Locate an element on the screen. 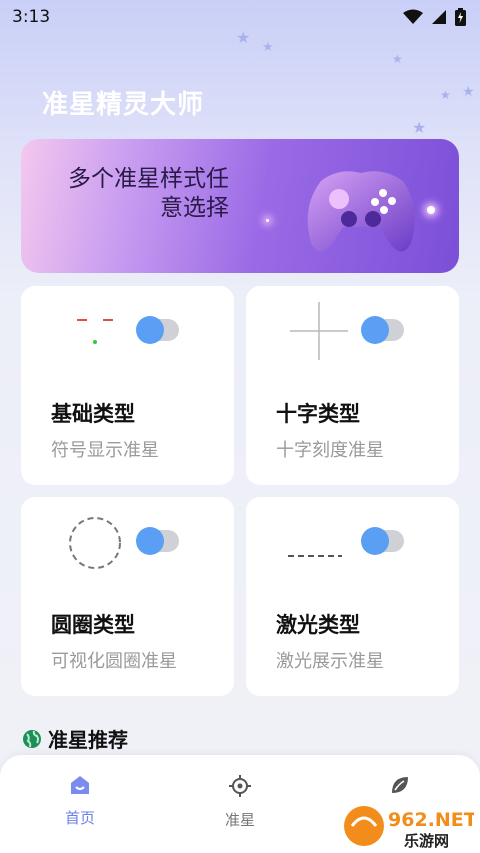 This screenshot has height=853, width=480. battery-icon is located at coordinates (460, 17).